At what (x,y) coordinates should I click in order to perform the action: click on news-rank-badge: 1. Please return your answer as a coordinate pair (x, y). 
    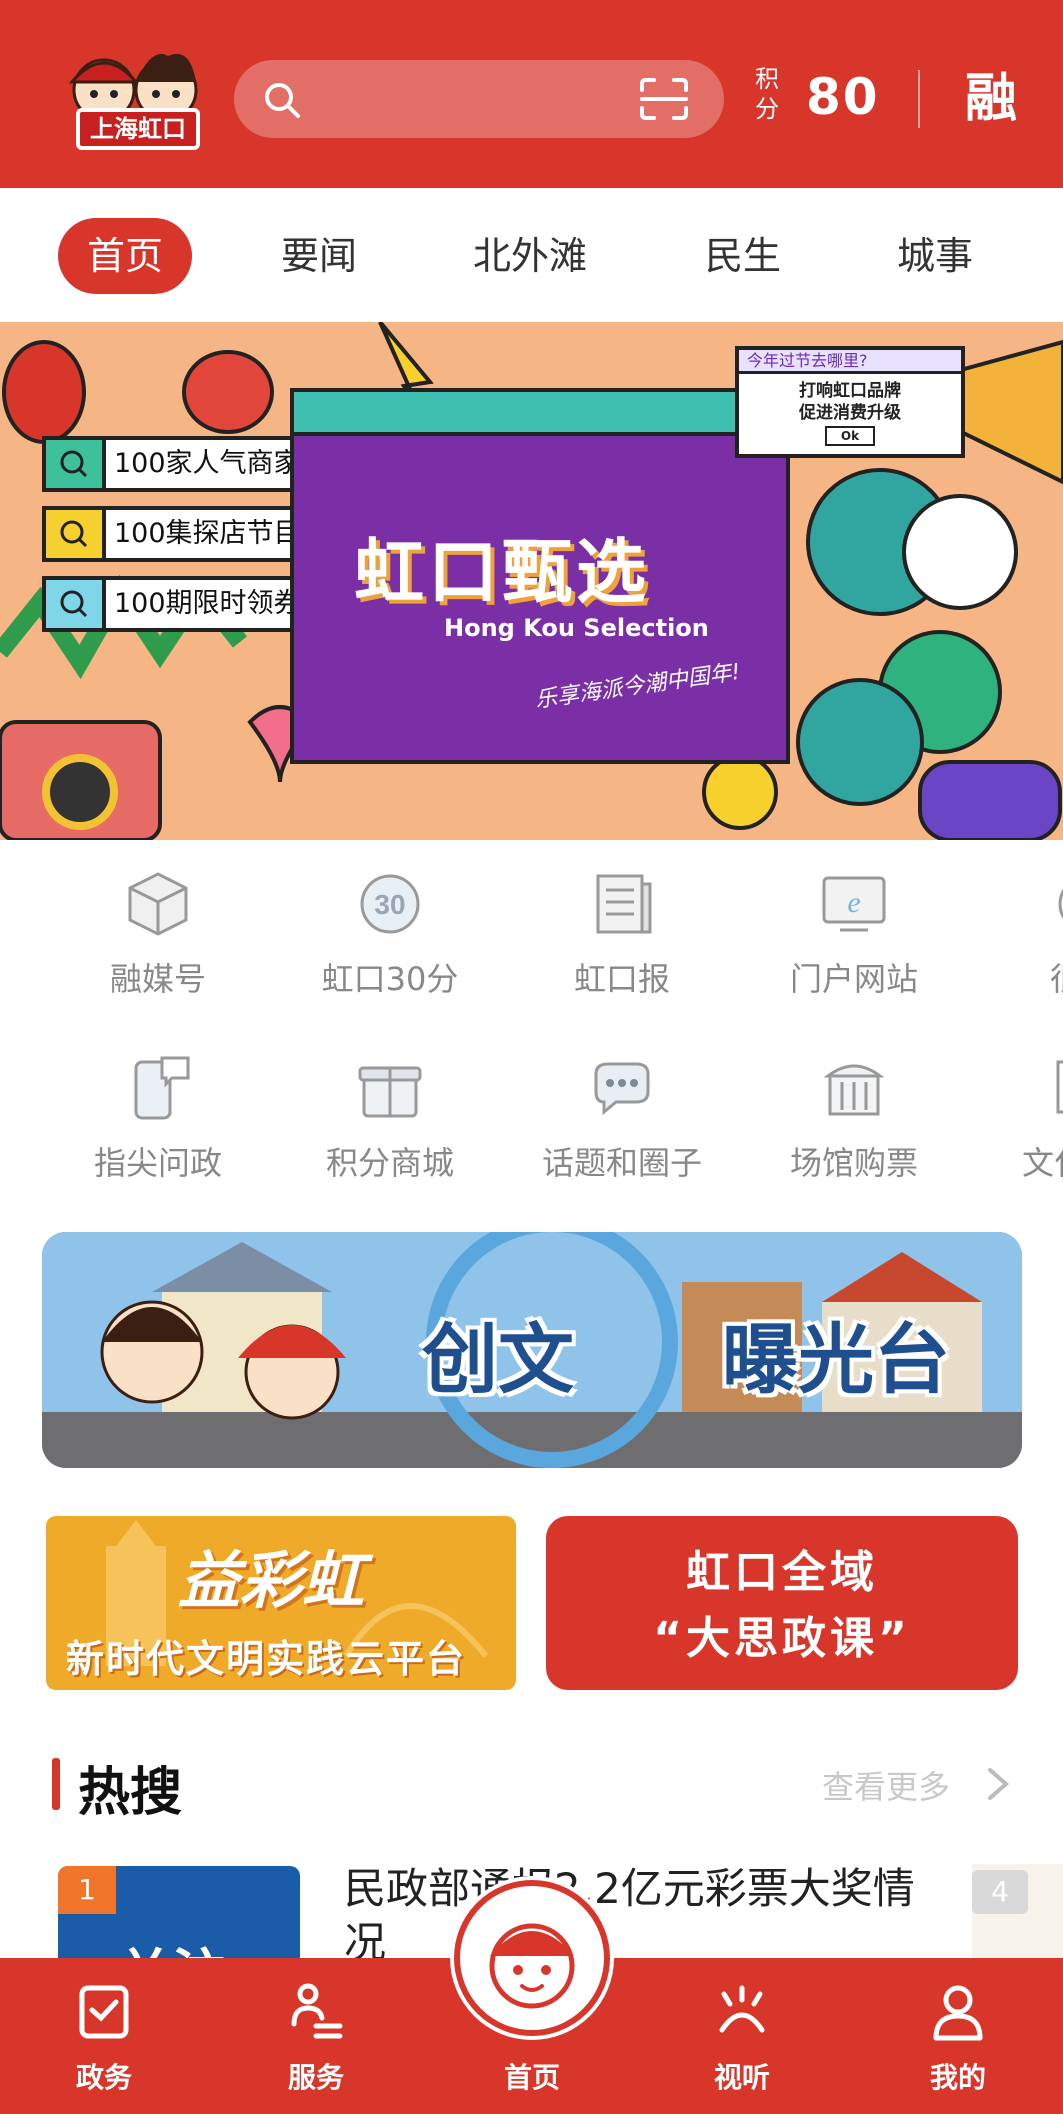
    Looking at the image, I should click on (87, 1890).